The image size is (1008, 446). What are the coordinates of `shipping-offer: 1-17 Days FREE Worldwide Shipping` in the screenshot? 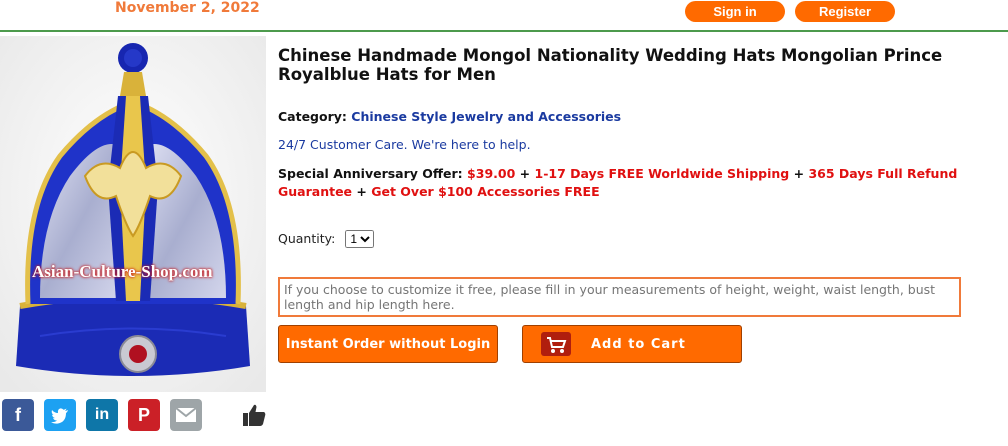 It's located at (662, 173).